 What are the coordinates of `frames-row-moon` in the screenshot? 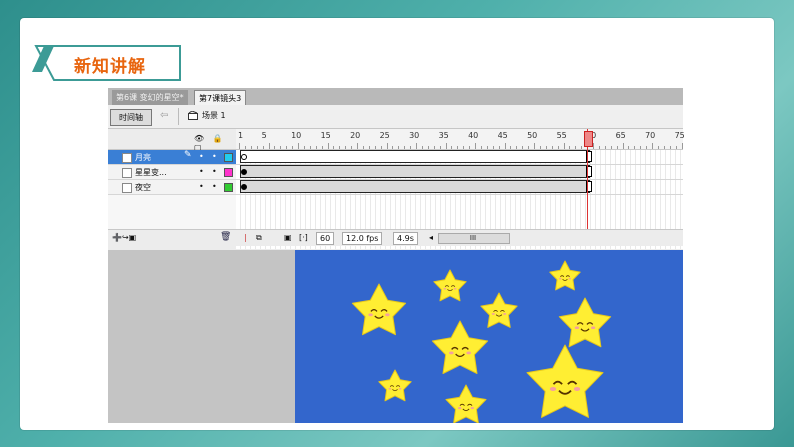 It's located at (459, 157).